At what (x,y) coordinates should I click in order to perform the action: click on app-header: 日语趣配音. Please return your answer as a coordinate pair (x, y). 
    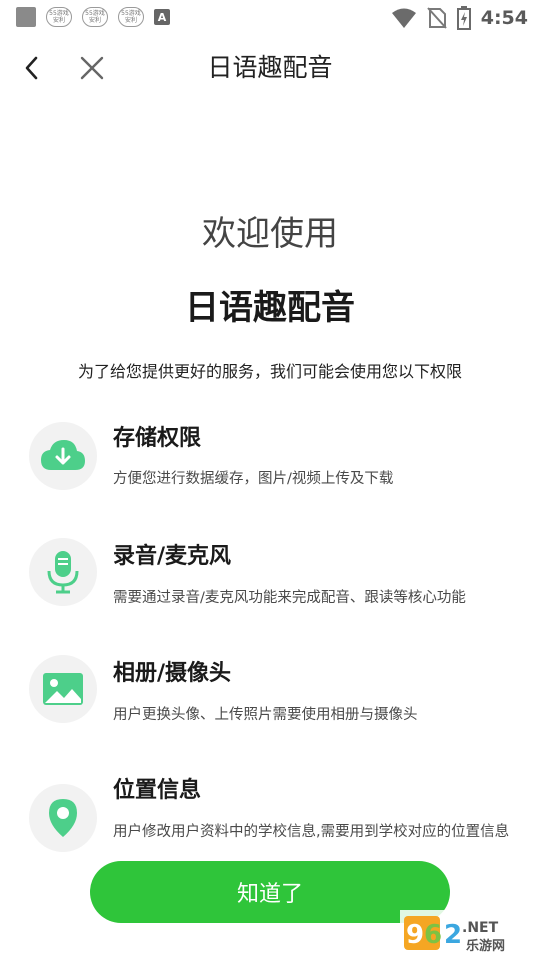
    Looking at the image, I should click on (270, 68).